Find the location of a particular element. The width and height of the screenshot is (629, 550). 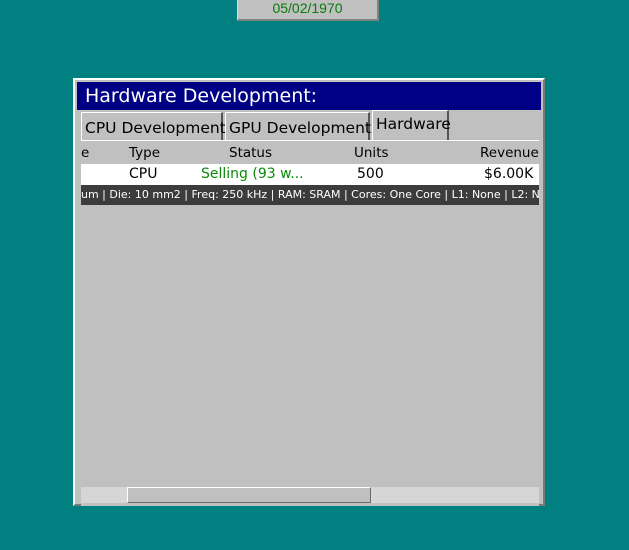

table-header: e Type Status Units Revenue is located at coordinates (310, 154).